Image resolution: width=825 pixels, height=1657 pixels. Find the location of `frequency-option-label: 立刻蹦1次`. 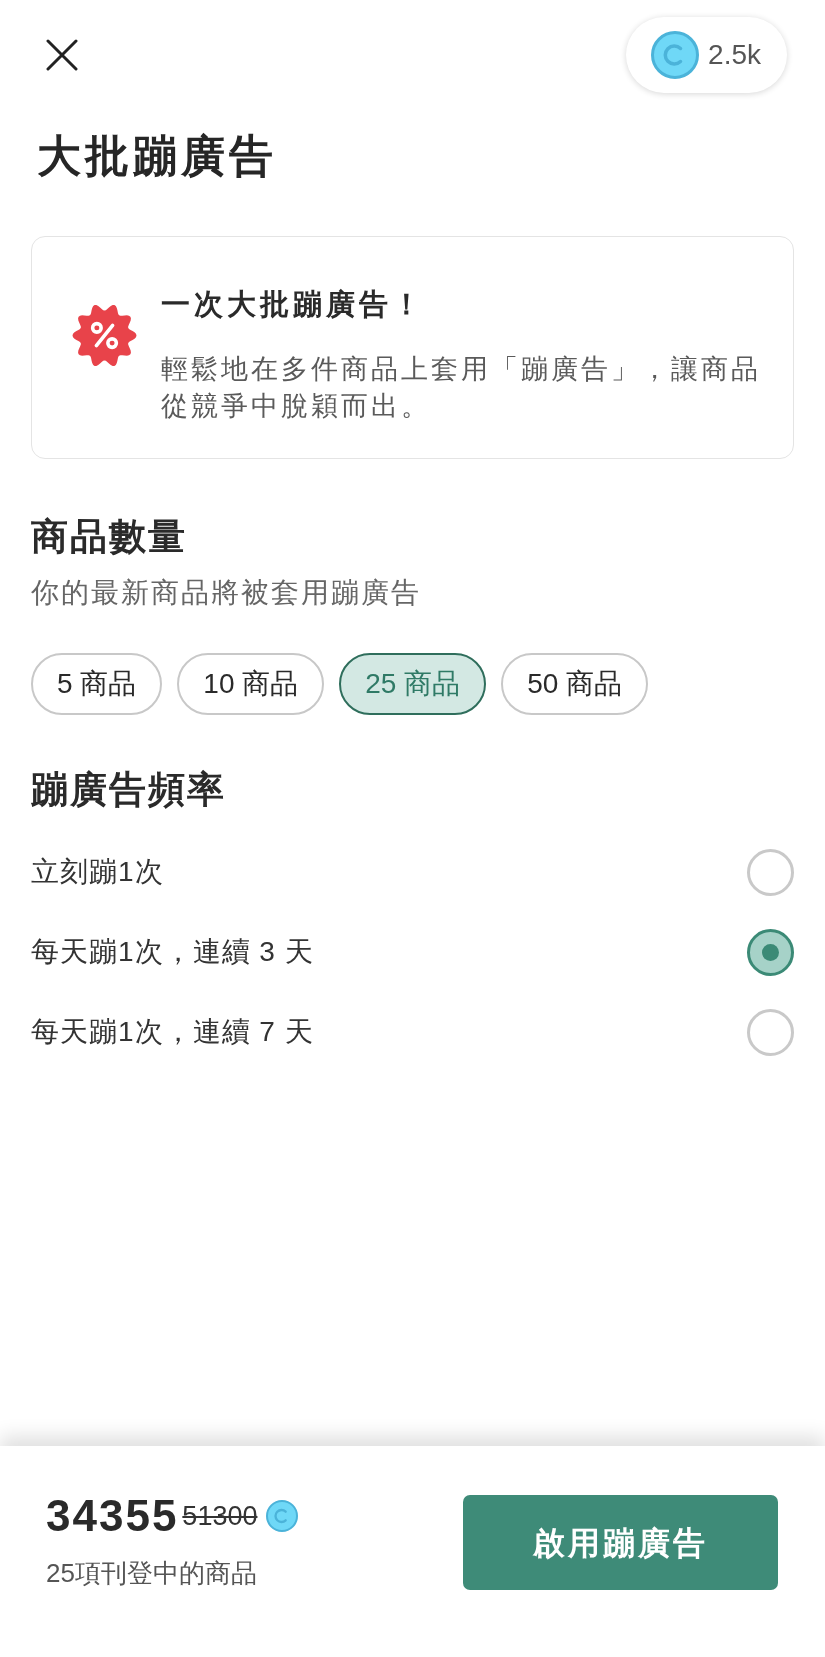

frequency-option-label: 立刻蹦1次 is located at coordinates (97, 872).